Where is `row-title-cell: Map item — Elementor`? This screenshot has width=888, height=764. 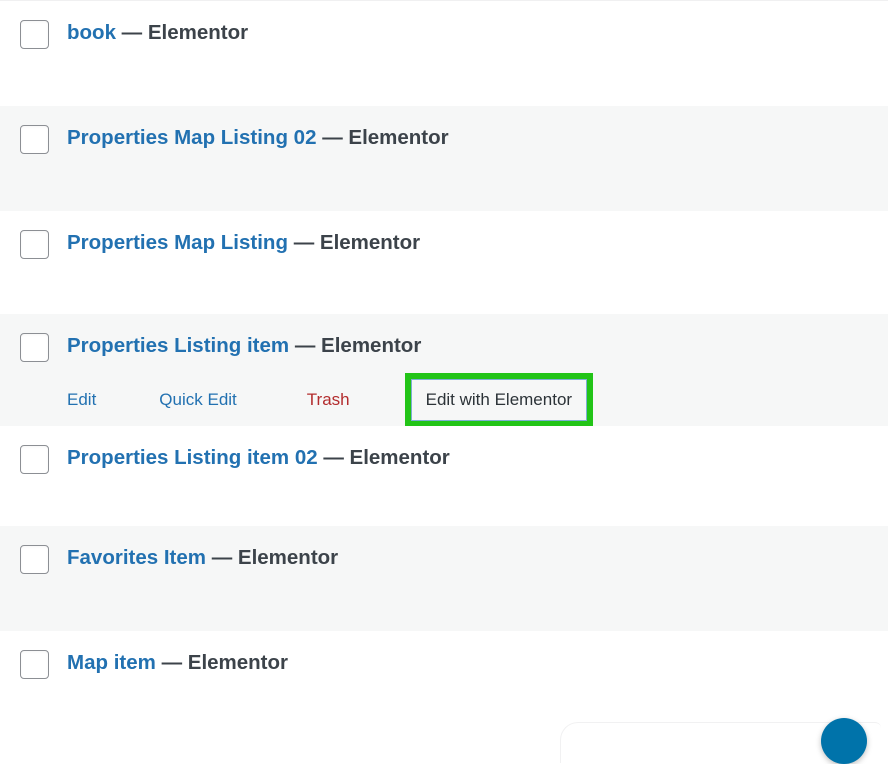 row-title-cell: Map item — Elementor is located at coordinates (468, 662).